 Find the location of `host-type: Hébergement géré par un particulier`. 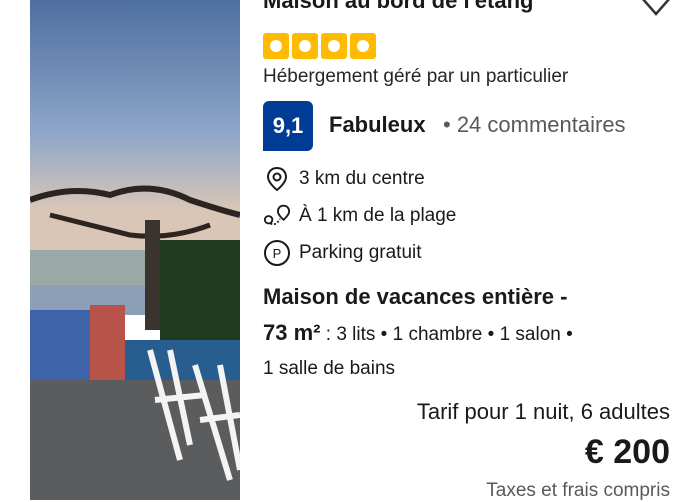

host-type: Hébergement géré par un particulier is located at coordinates (416, 76).